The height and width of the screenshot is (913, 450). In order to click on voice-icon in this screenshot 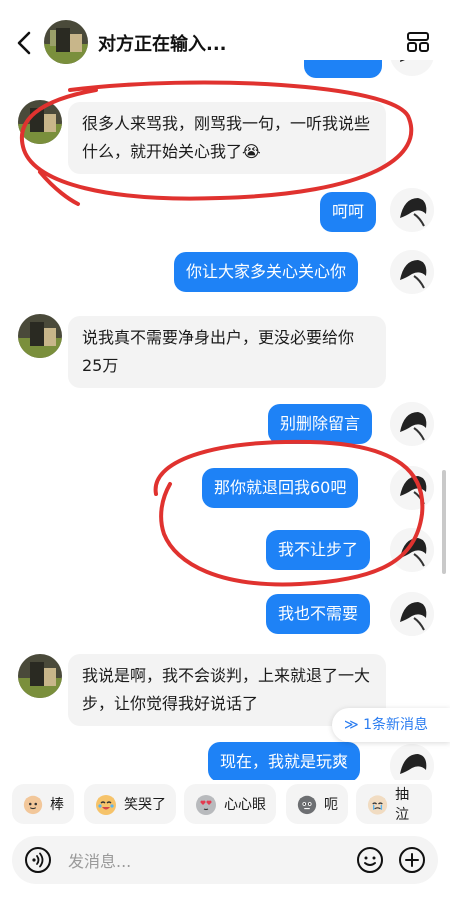, I will do `click(38, 860)`.